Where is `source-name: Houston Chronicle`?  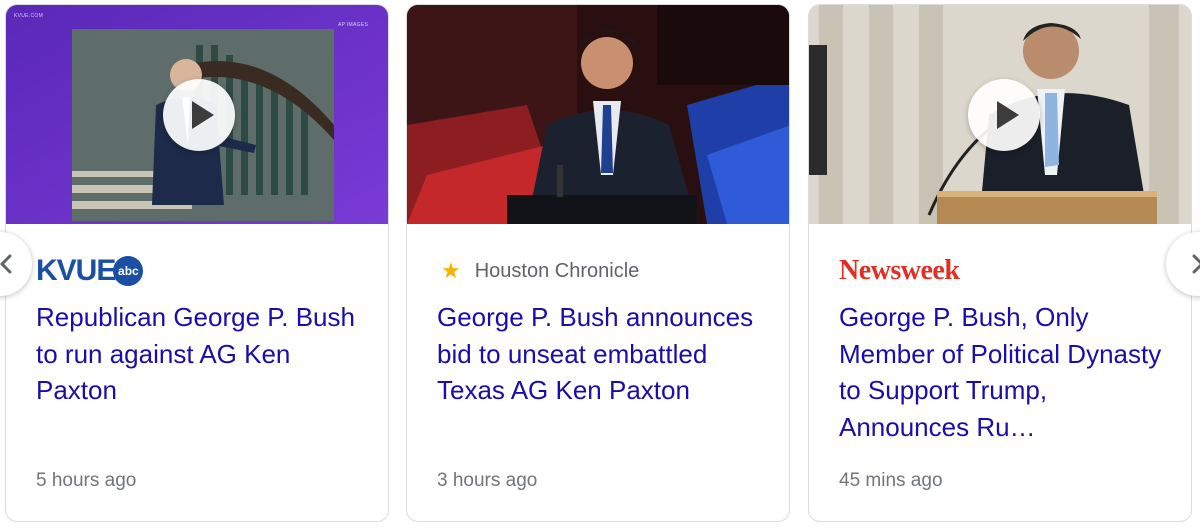 source-name: Houston Chronicle is located at coordinates (557, 270).